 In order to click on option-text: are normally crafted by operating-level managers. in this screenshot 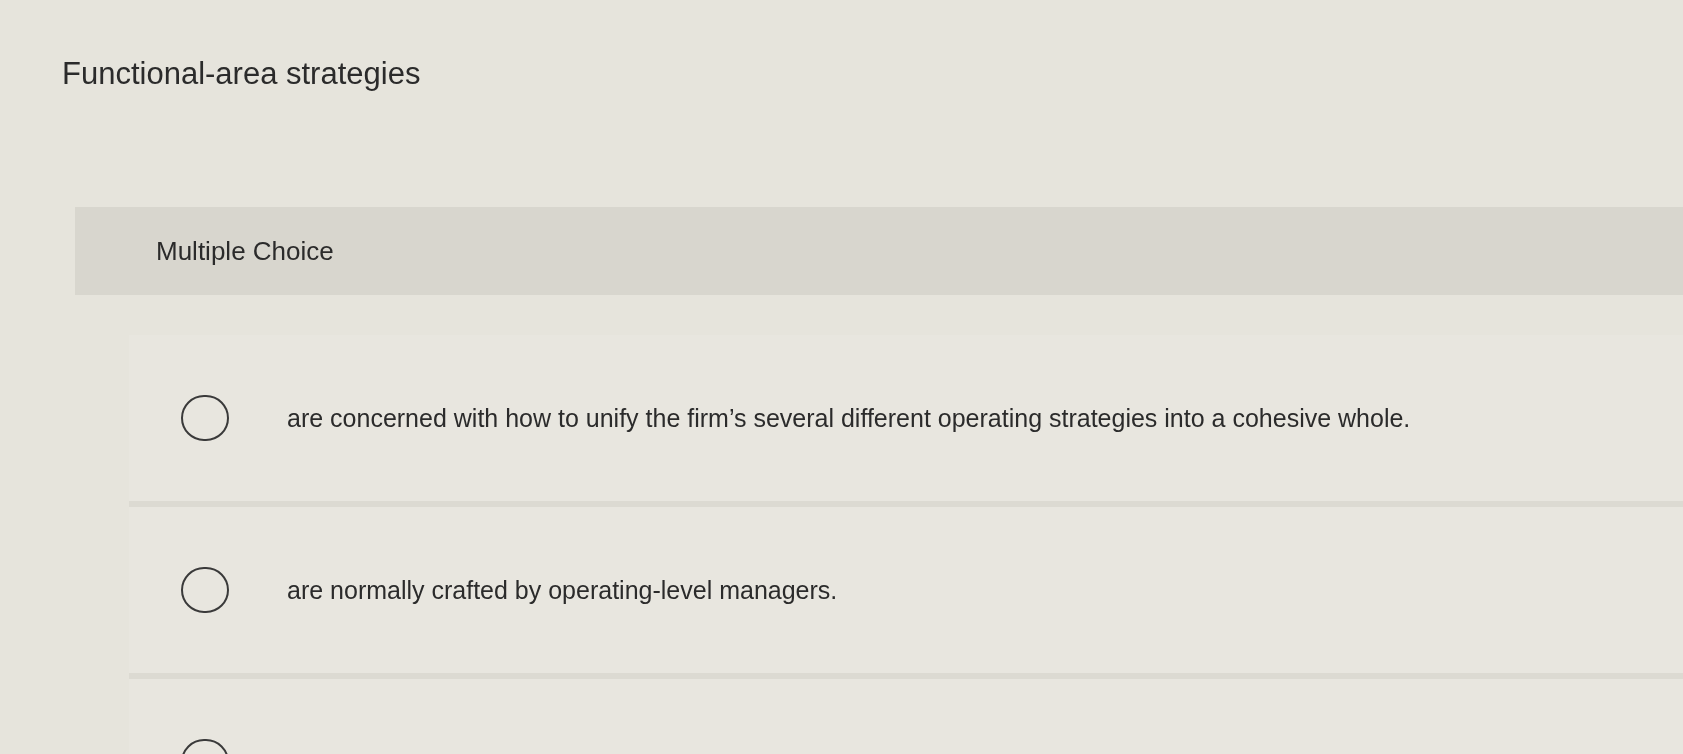, I will do `click(562, 590)`.